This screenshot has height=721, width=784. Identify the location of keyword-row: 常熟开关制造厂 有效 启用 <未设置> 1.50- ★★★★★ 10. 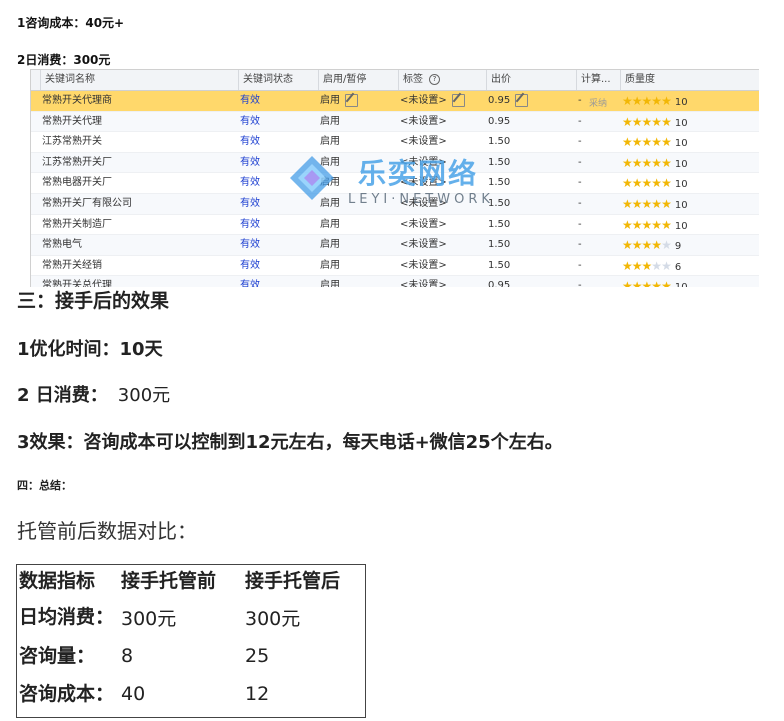
(395, 225).